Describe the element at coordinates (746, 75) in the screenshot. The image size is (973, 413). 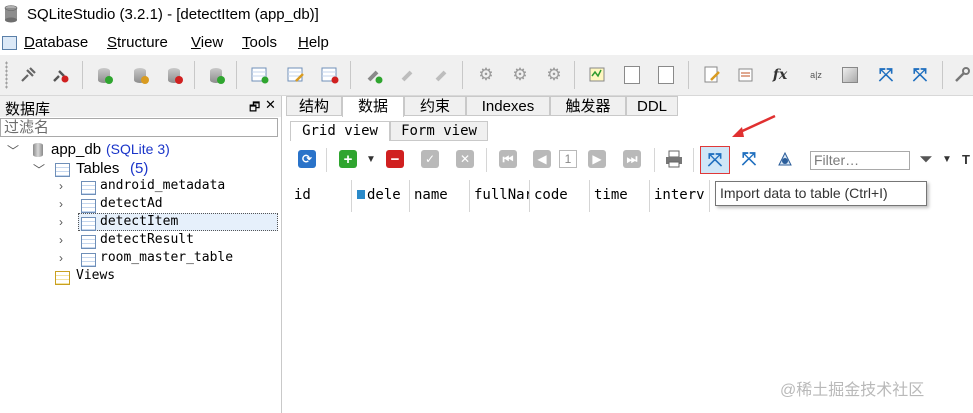
I see `functions-editor-icon` at that location.